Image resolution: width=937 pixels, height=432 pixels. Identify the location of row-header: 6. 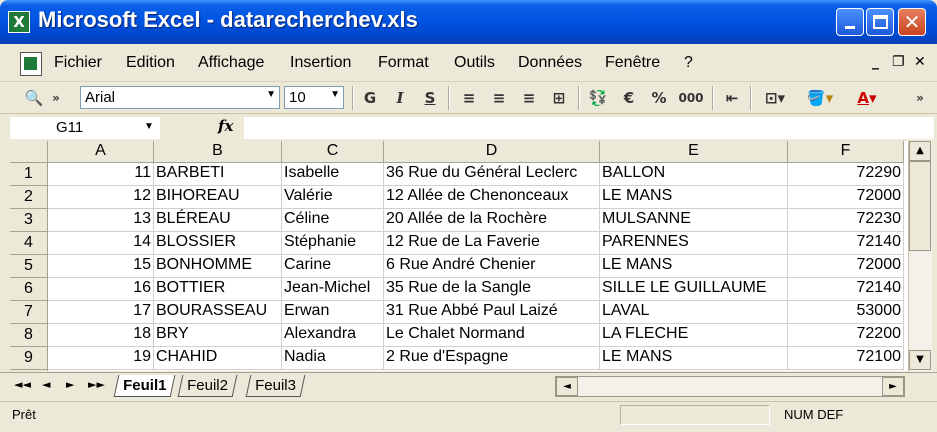
(29, 289).